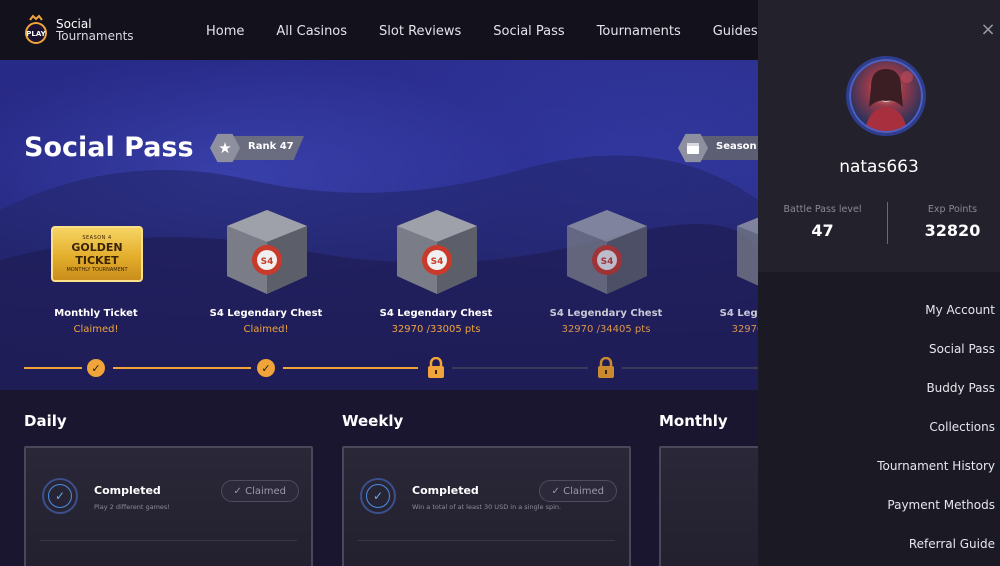  I want to click on ticket-title: GOLDEN TICKET, so click(97, 254).